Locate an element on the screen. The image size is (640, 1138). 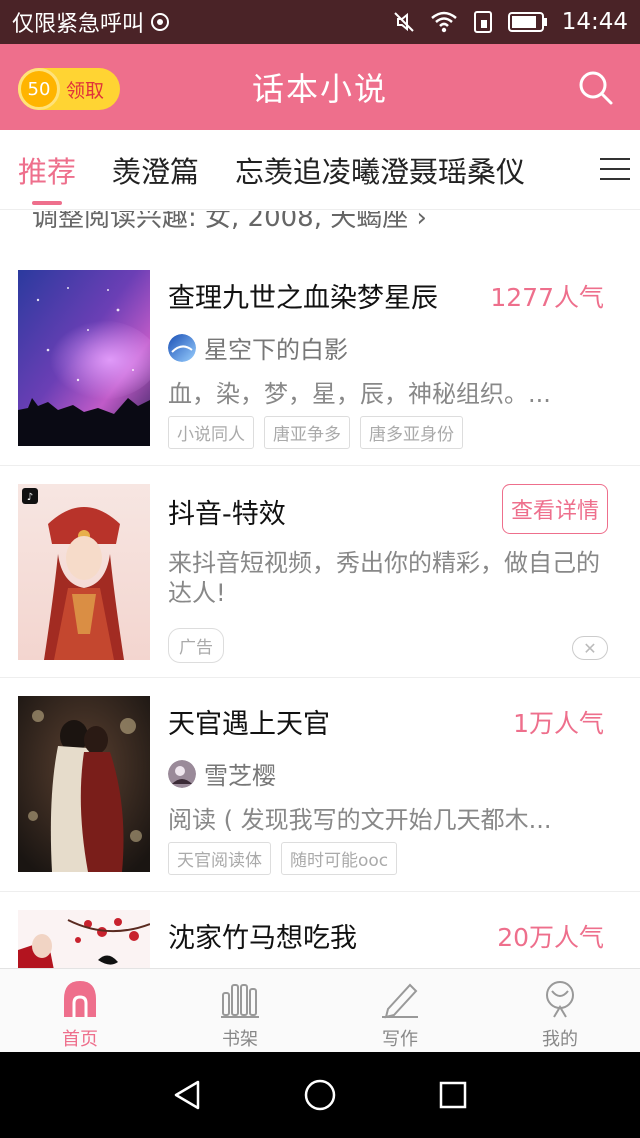
search-icon is located at coordinates (596, 88).